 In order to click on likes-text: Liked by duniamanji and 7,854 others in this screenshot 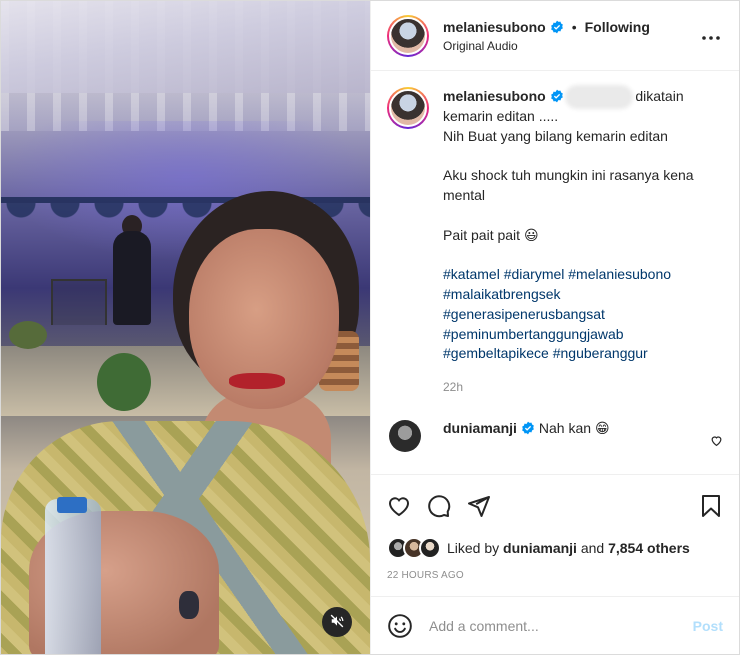, I will do `click(568, 548)`.